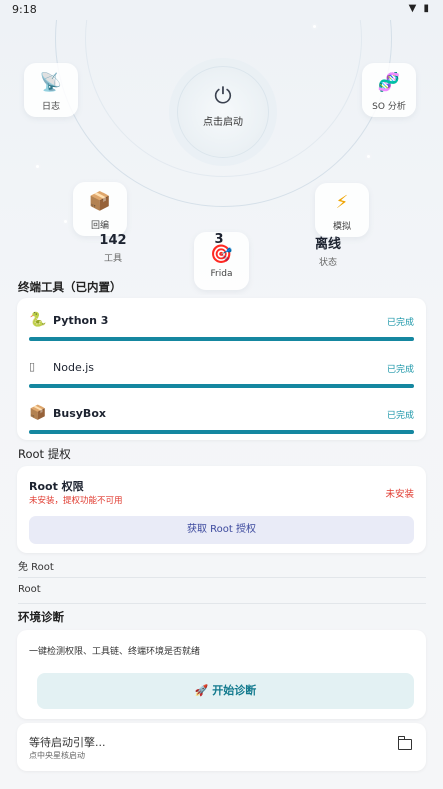 Image resolution: width=443 pixels, height=789 pixels. I want to click on nodejs-icon: ▯, so click(32, 366).